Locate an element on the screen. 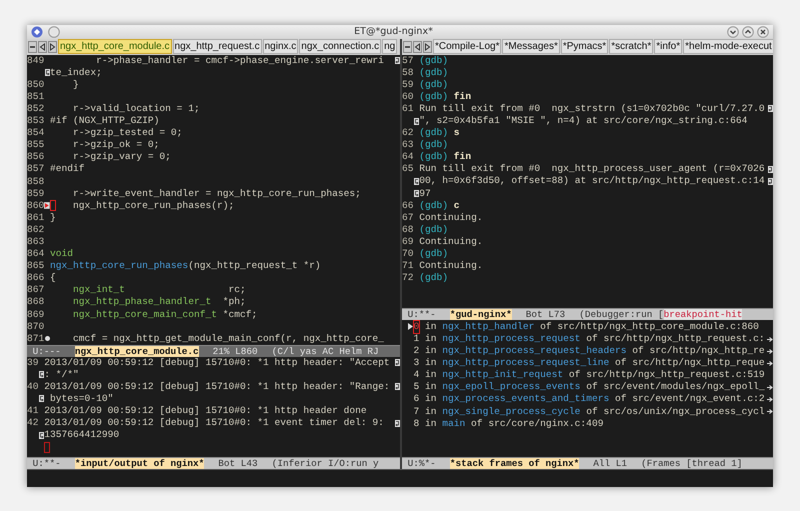 This screenshot has height=511, width=800. line-number: 854 is located at coordinates (35, 133).